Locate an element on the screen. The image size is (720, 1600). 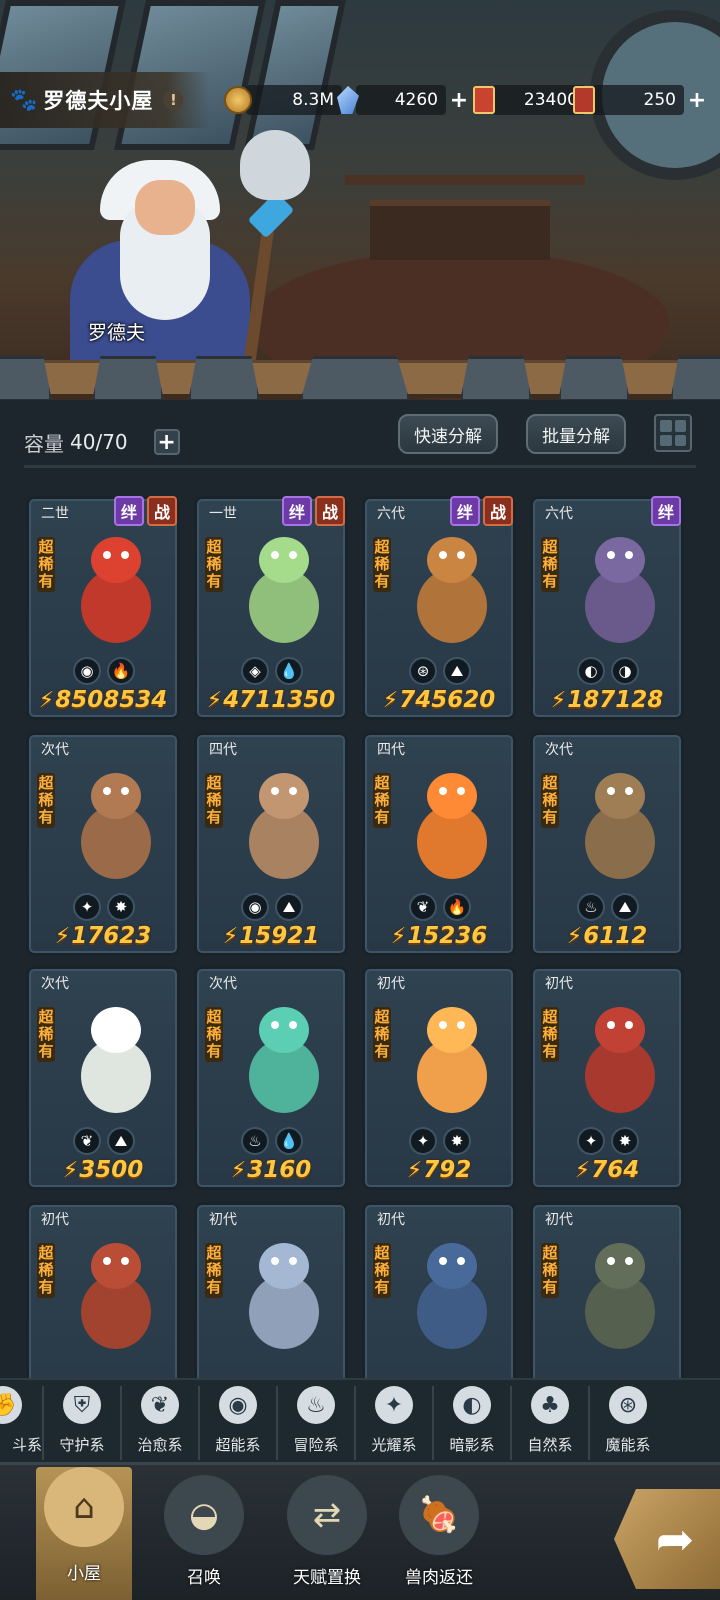
eye-icon: ◐ is located at coordinates (472, 1405).